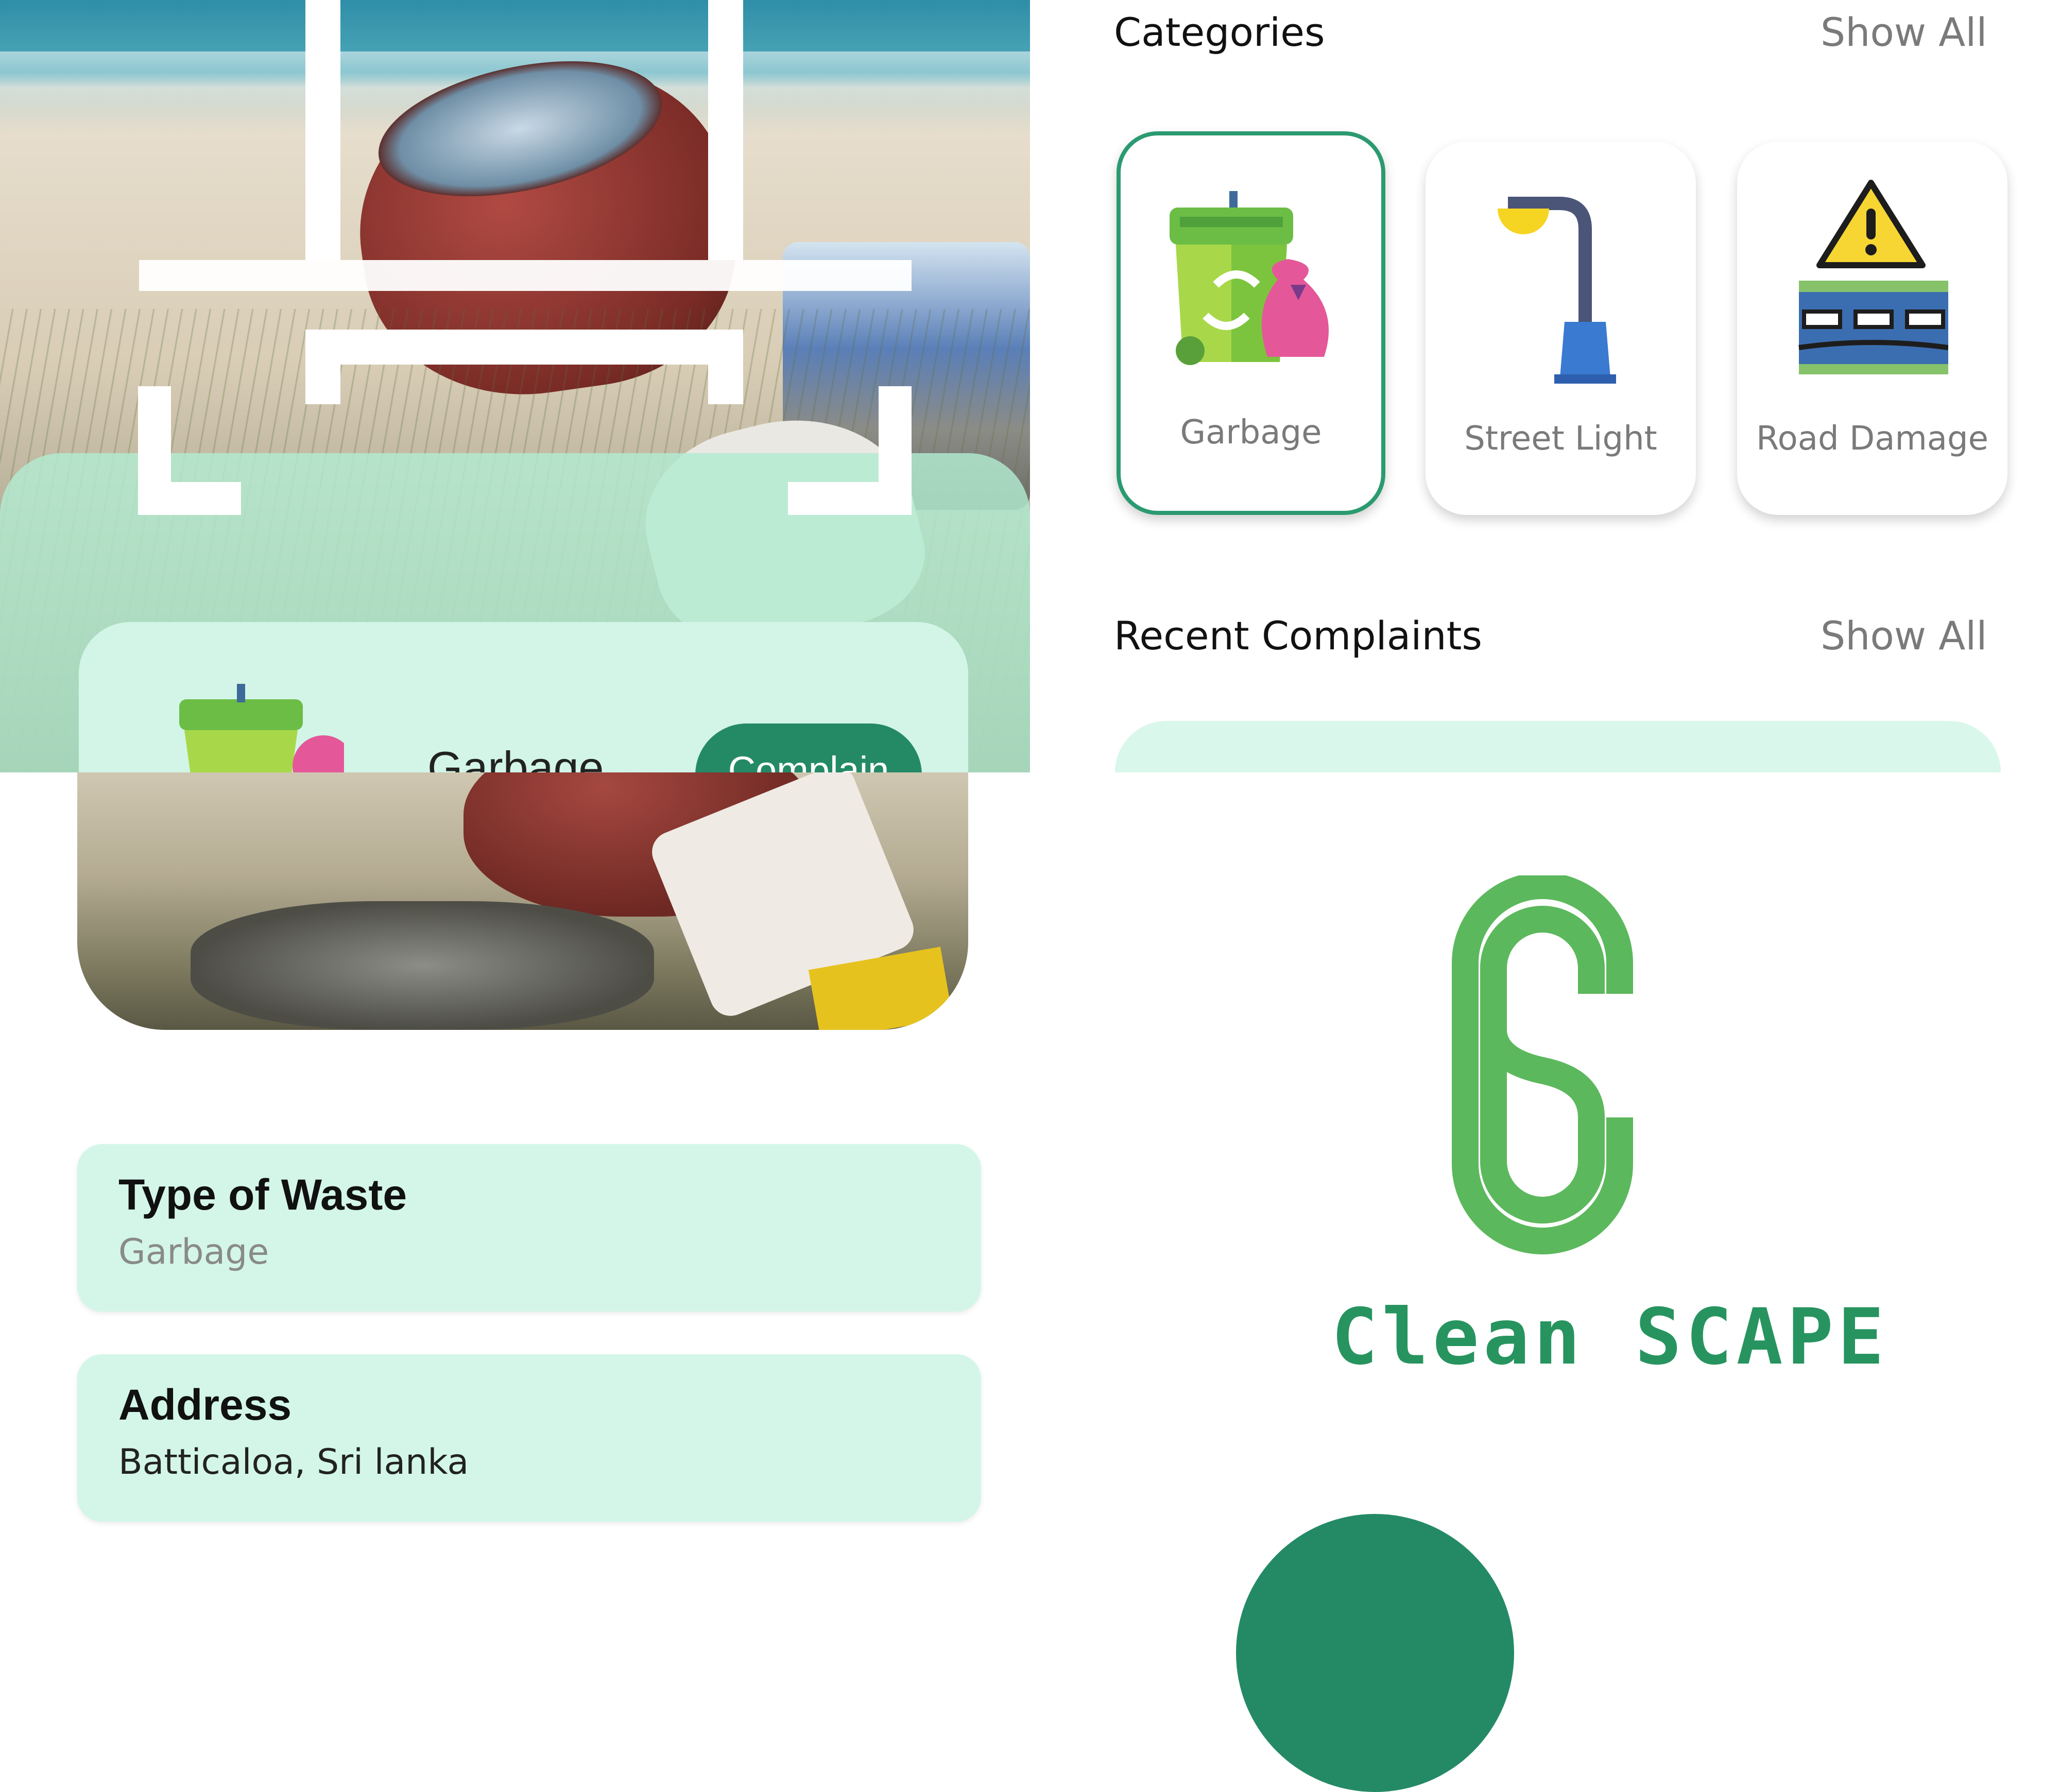  I want to click on scan-frame-right-bar, so click(725, 130).